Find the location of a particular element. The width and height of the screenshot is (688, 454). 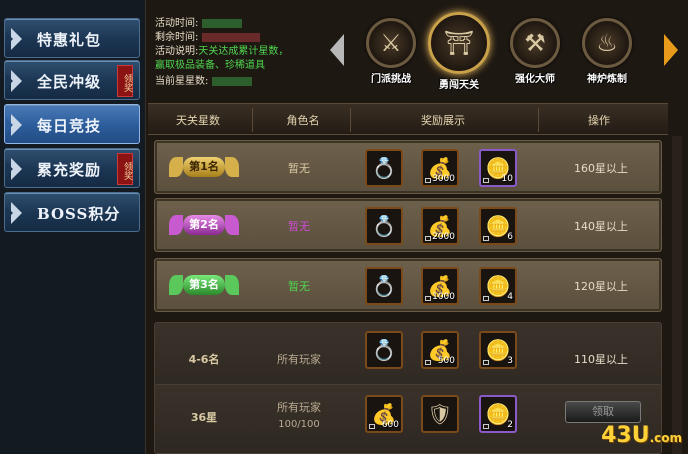

reward-gold-ingot: 💰 1000 is located at coordinates (440, 286).